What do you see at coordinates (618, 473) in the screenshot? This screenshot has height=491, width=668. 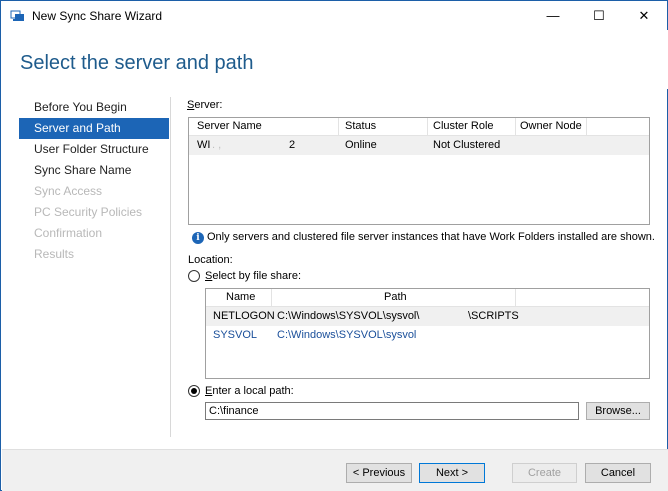 I see `cancel-button: Cancel` at bounding box center [618, 473].